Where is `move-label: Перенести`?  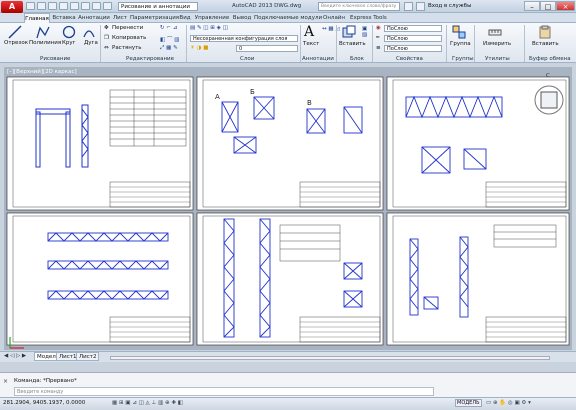
move-label: Перенести is located at coordinates (127, 28).